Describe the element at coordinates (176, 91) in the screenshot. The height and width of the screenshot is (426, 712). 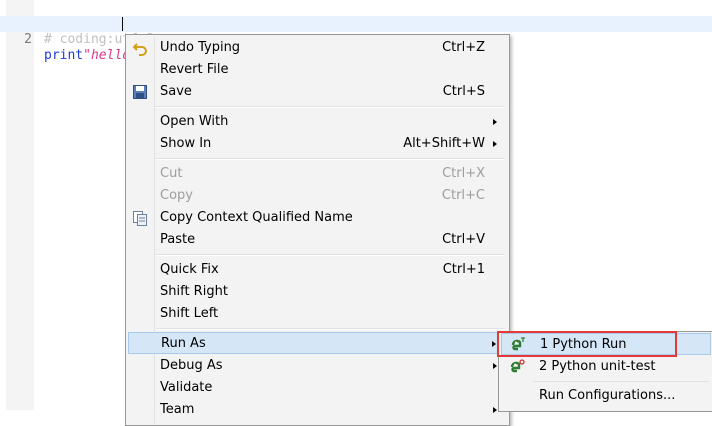
I see `menu-item-label: Save` at that location.